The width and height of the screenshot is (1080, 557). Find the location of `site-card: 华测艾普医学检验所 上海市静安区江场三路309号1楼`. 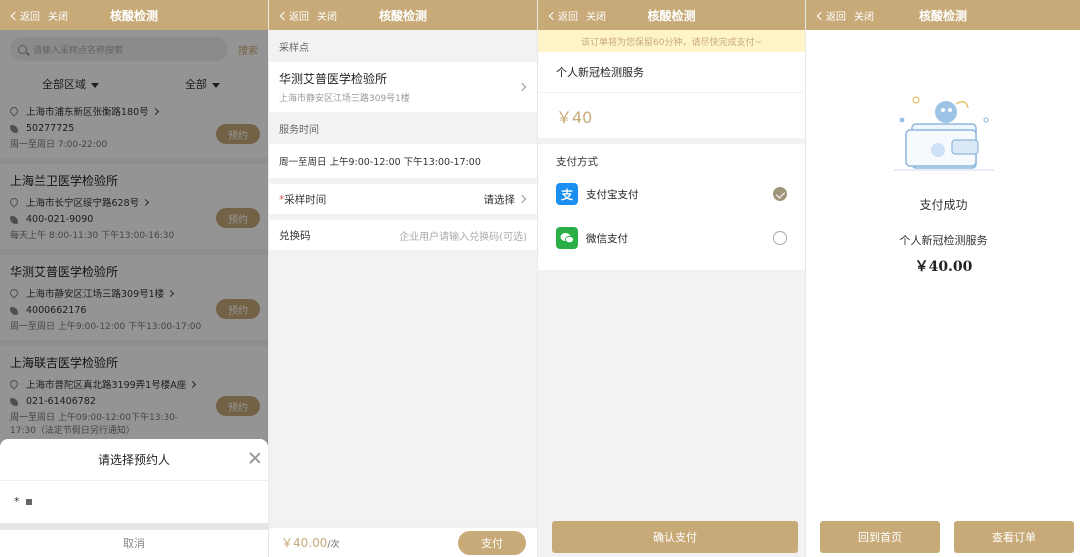

site-card: 华测艾普医学检验所 上海市静安区江场三路309号1楼 is located at coordinates (403, 87).